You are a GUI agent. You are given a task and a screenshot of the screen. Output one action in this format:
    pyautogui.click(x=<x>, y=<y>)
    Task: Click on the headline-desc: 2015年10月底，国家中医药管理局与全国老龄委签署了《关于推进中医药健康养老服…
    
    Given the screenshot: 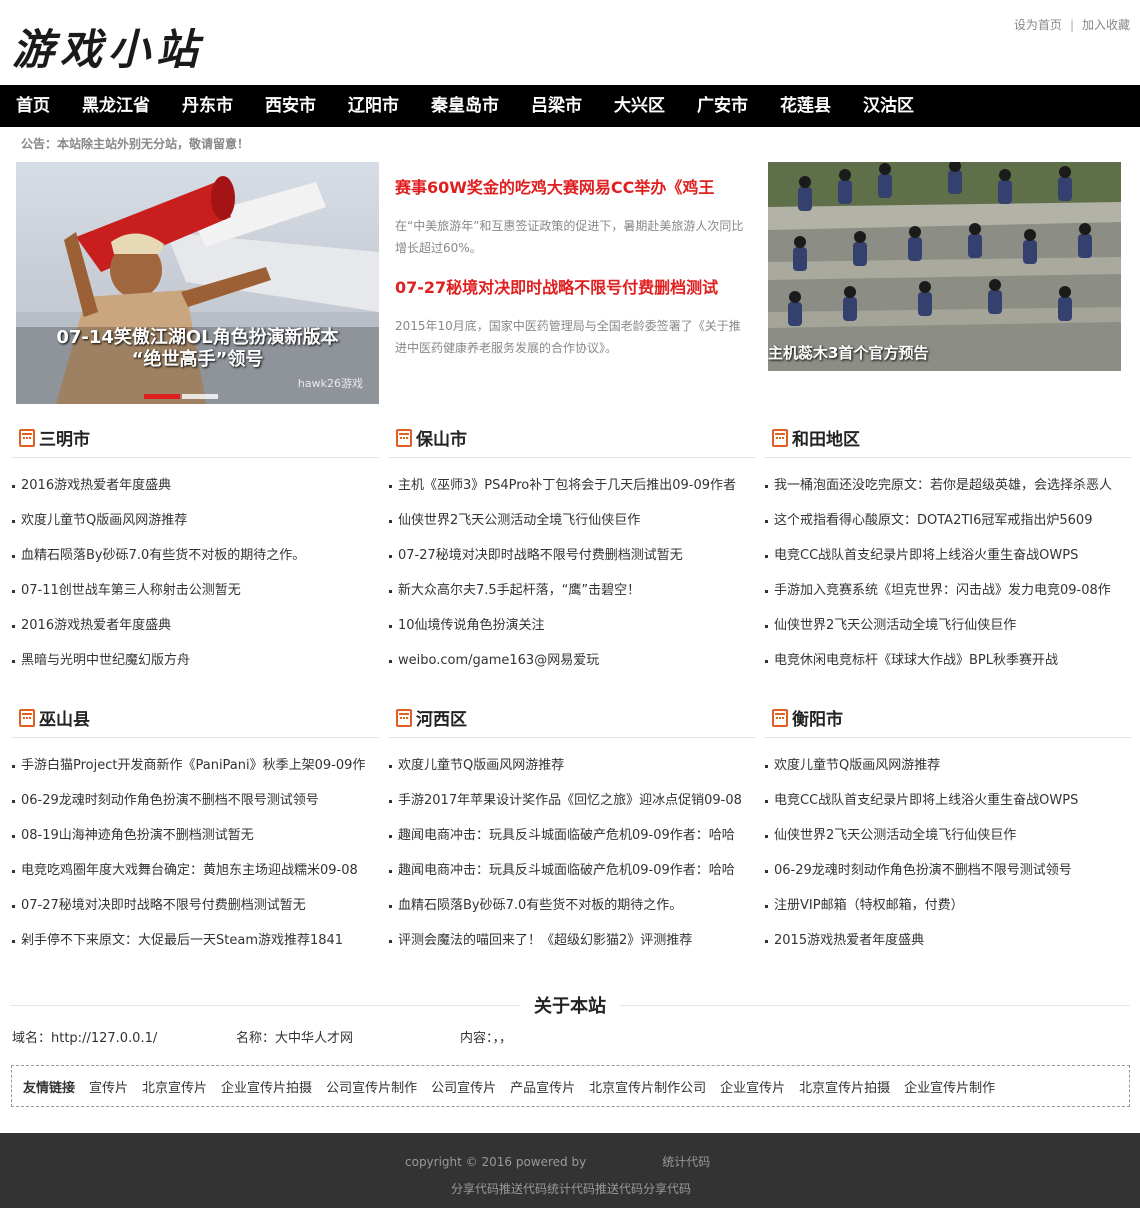 What is the action you would take?
    pyautogui.click(x=568, y=337)
    